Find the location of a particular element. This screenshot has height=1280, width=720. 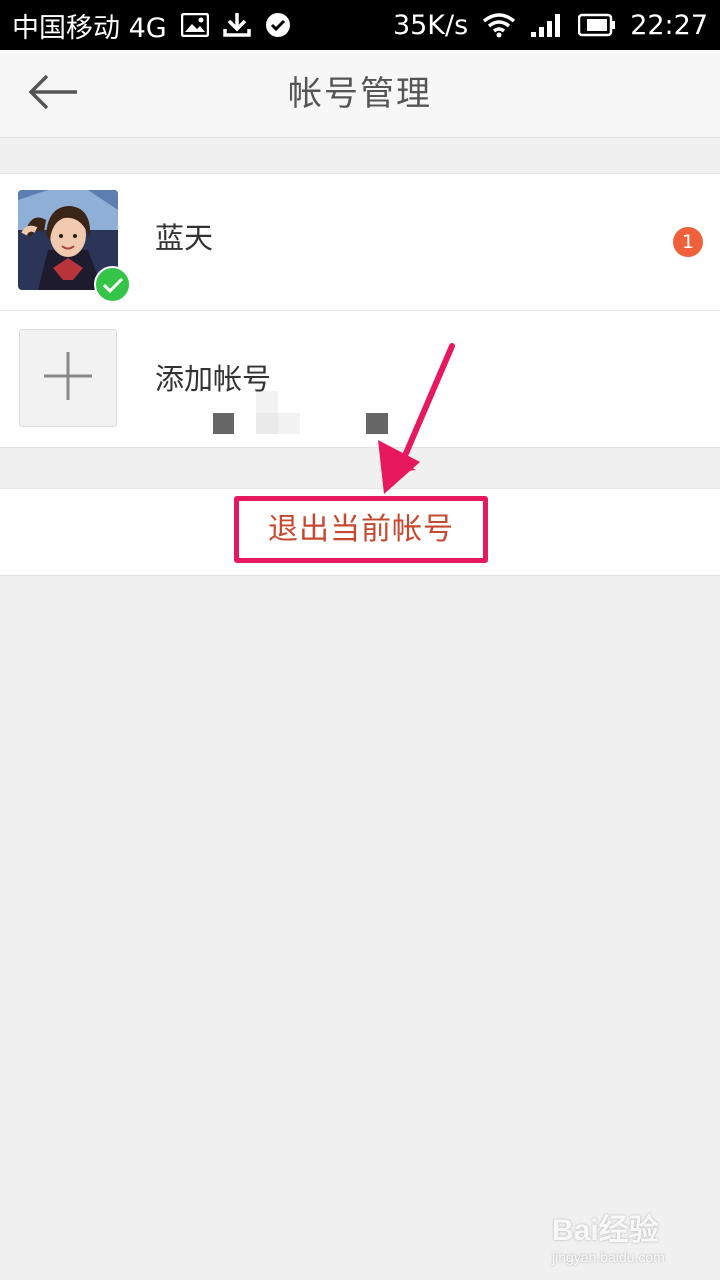

selected-check-icon is located at coordinates (112, 284).